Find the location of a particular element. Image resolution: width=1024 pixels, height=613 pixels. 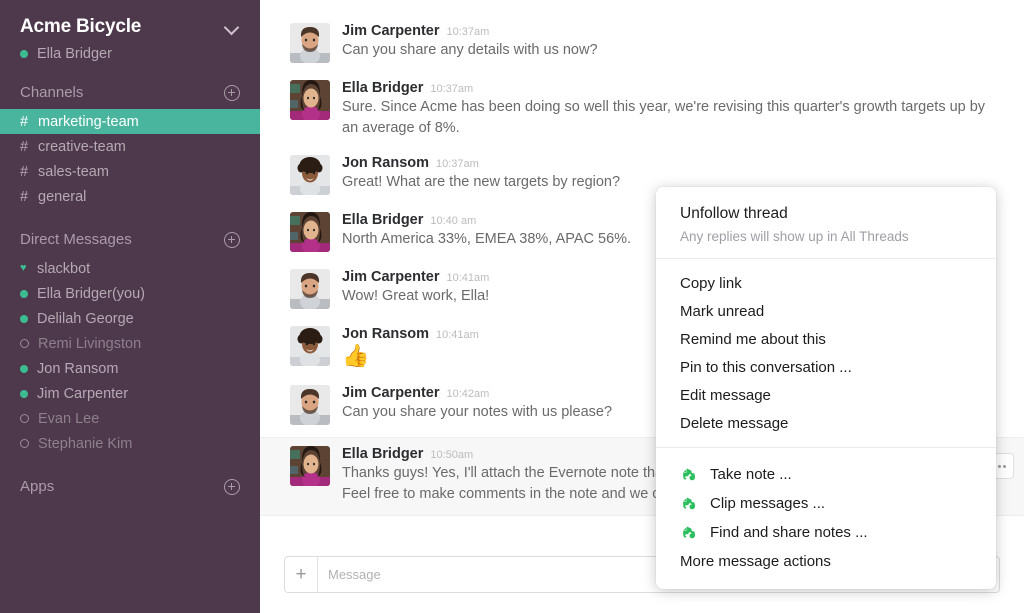

dm-label: Evan Lee is located at coordinates (69, 418).